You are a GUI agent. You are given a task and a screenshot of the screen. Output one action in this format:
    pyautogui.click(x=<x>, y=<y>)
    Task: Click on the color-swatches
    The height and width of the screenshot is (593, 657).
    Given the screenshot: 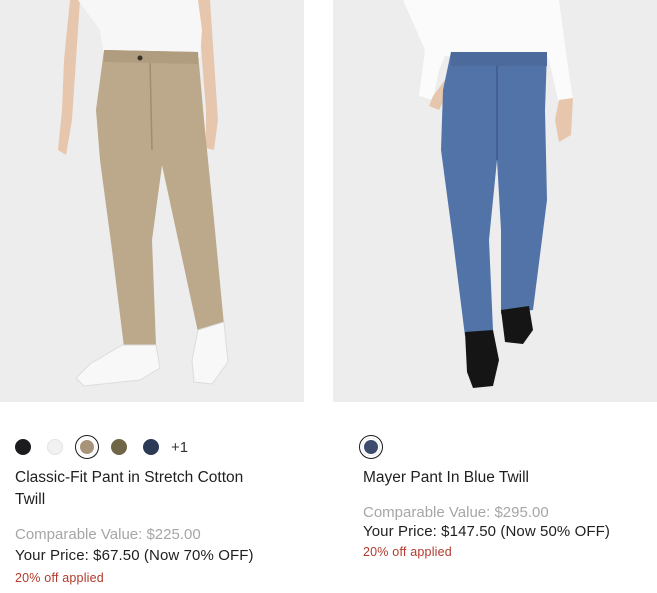 What is the action you would take?
    pyautogui.click(x=495, y=447)
    